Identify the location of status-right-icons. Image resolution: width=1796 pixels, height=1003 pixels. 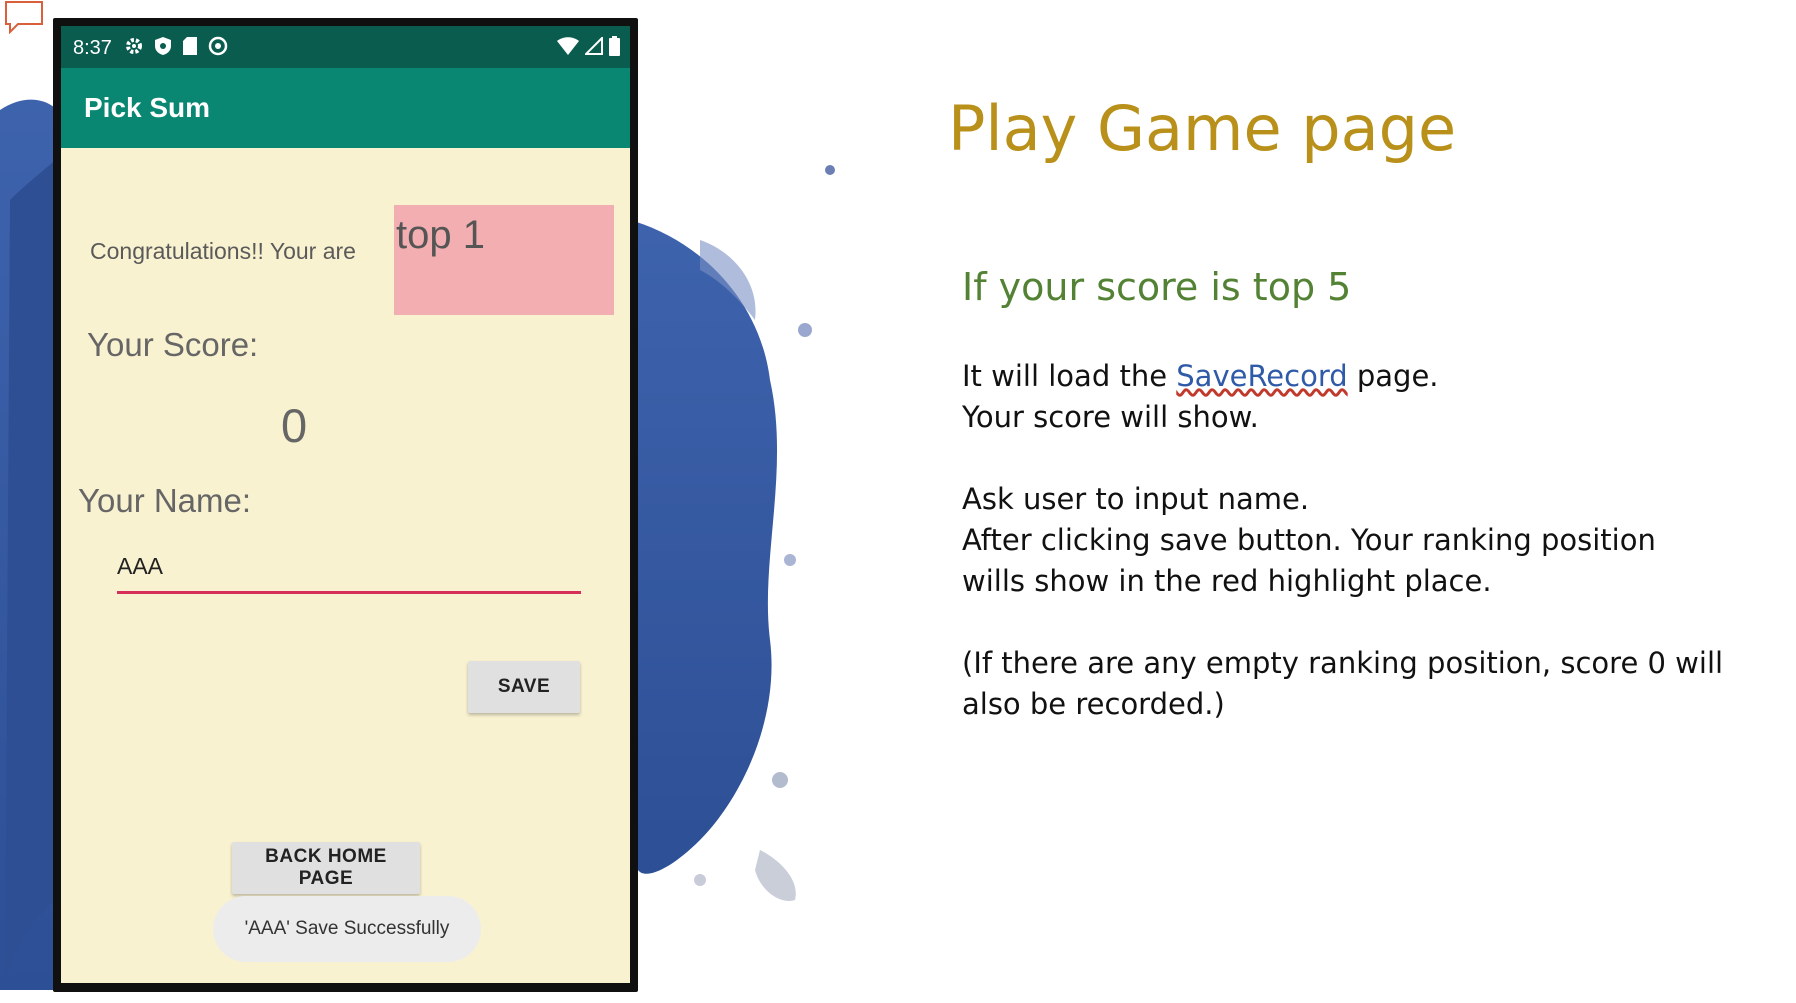
(588, 46).